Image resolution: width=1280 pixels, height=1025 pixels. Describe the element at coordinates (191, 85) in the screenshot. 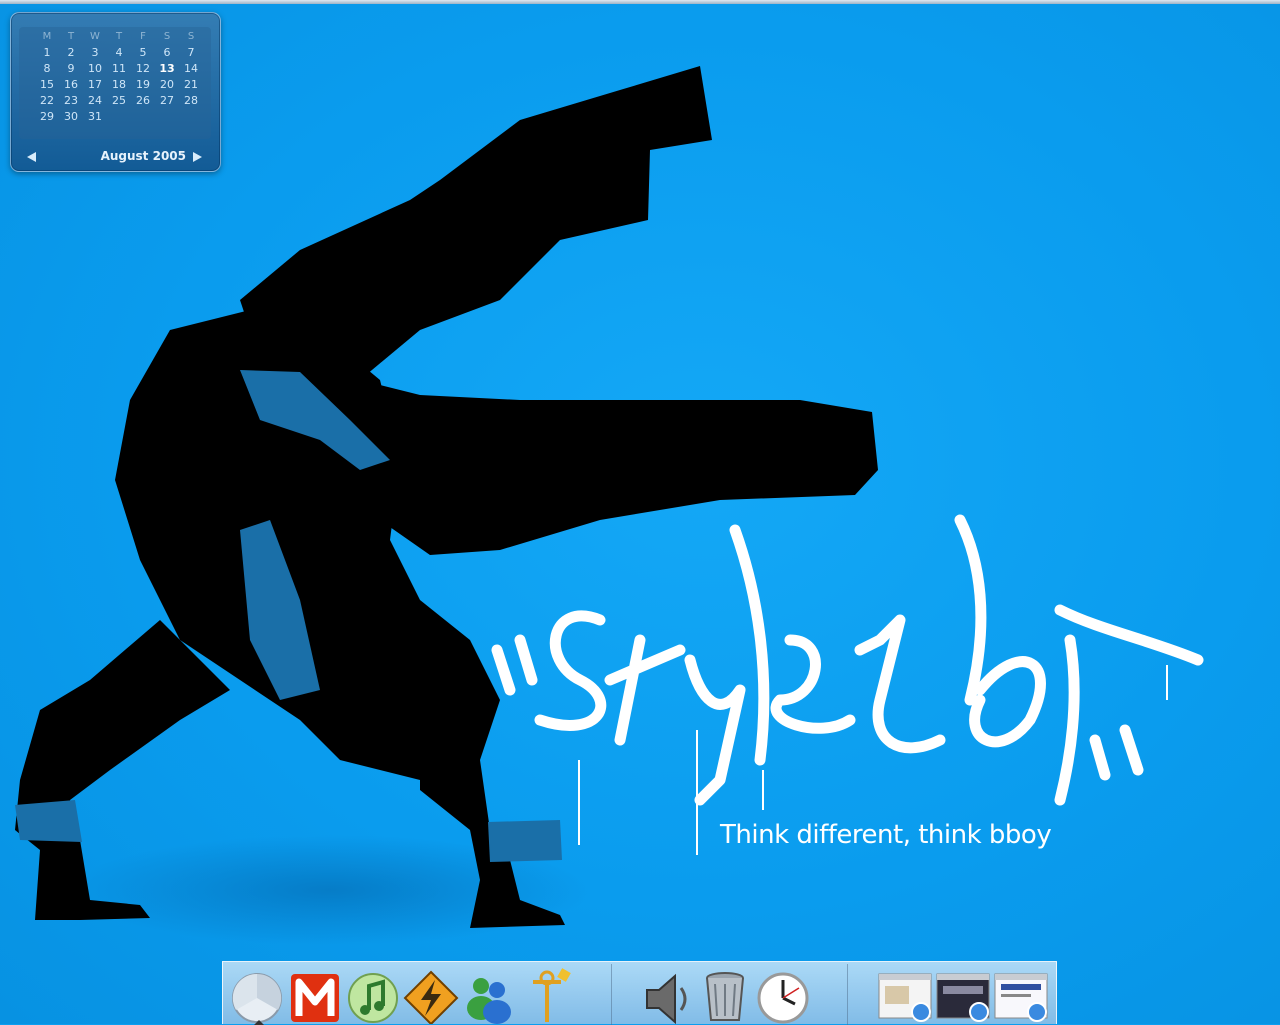

I see `calendar-day: 21` at that location.